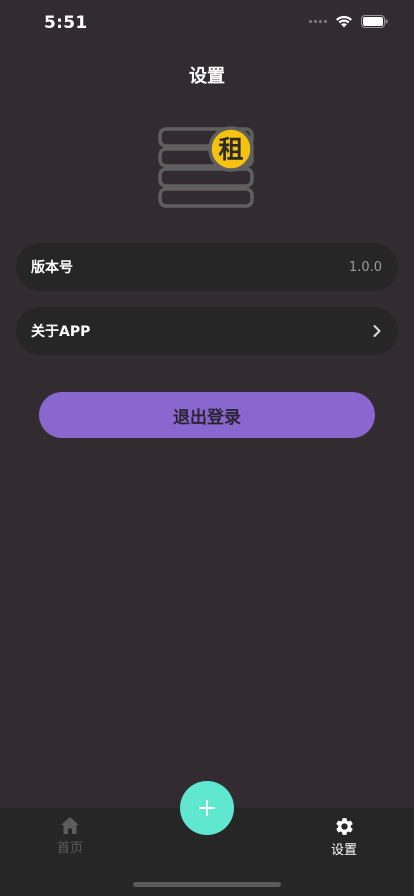 The width and height of the screenshot is (414, 896). What do you see at coordinates (374, 21) in the screenshot?
I see `battery-icon` at bounding box center [374, 21].